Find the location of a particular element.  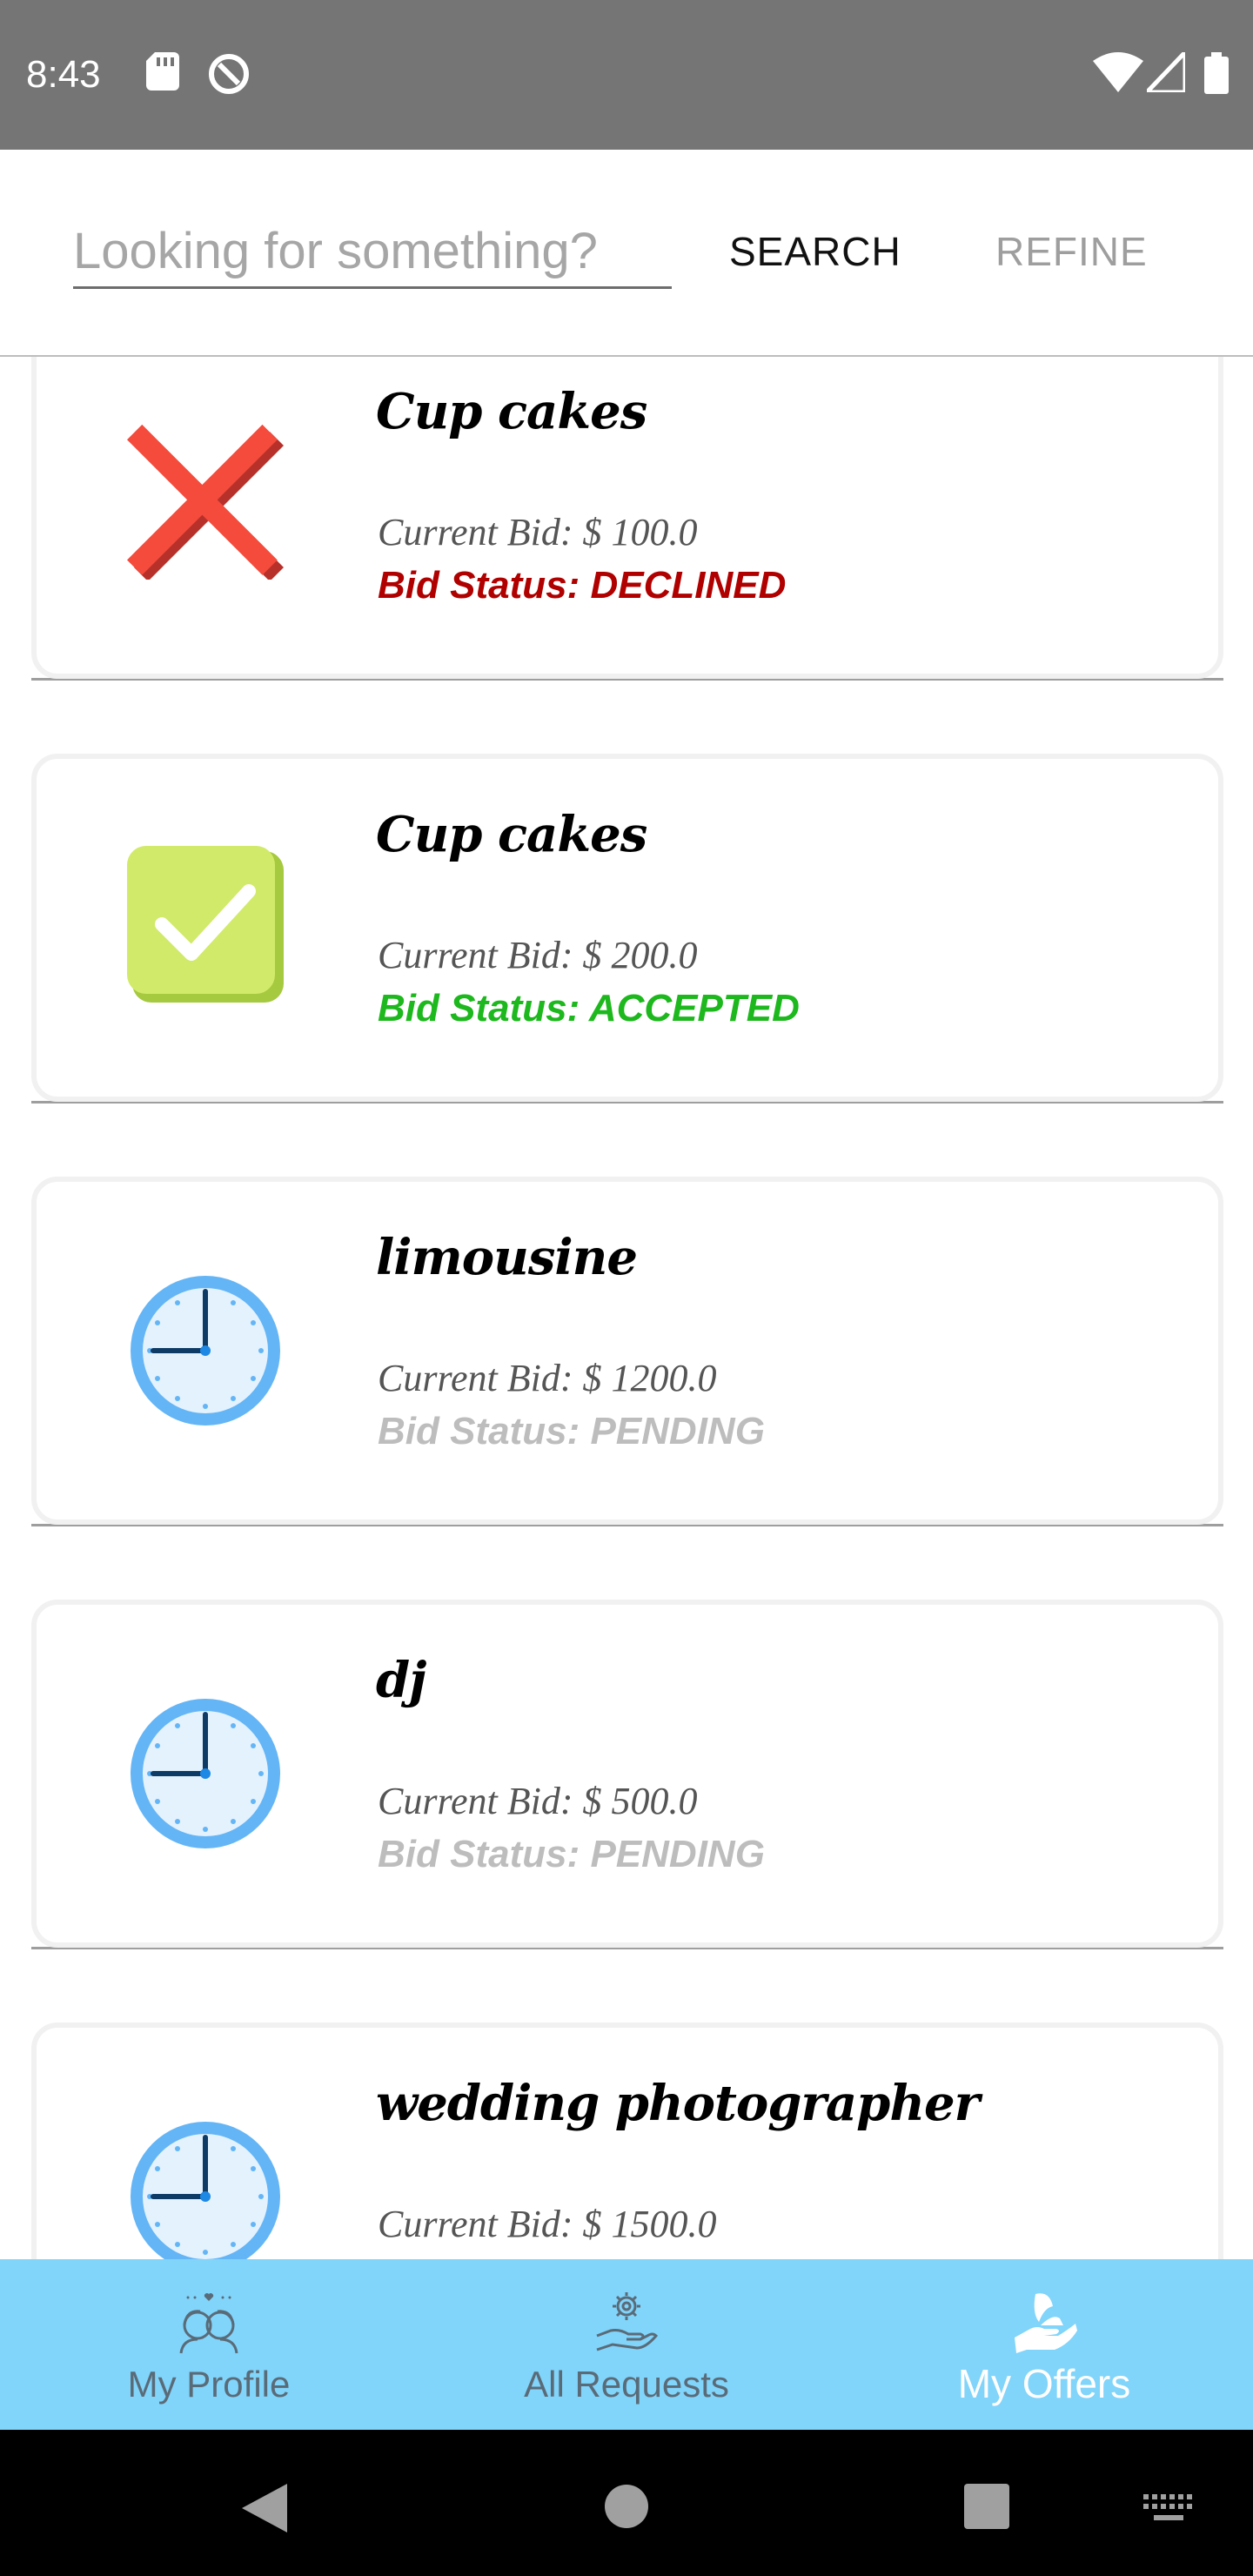

nav-my-profile: My Profile is located at coordinates (209, 2344).